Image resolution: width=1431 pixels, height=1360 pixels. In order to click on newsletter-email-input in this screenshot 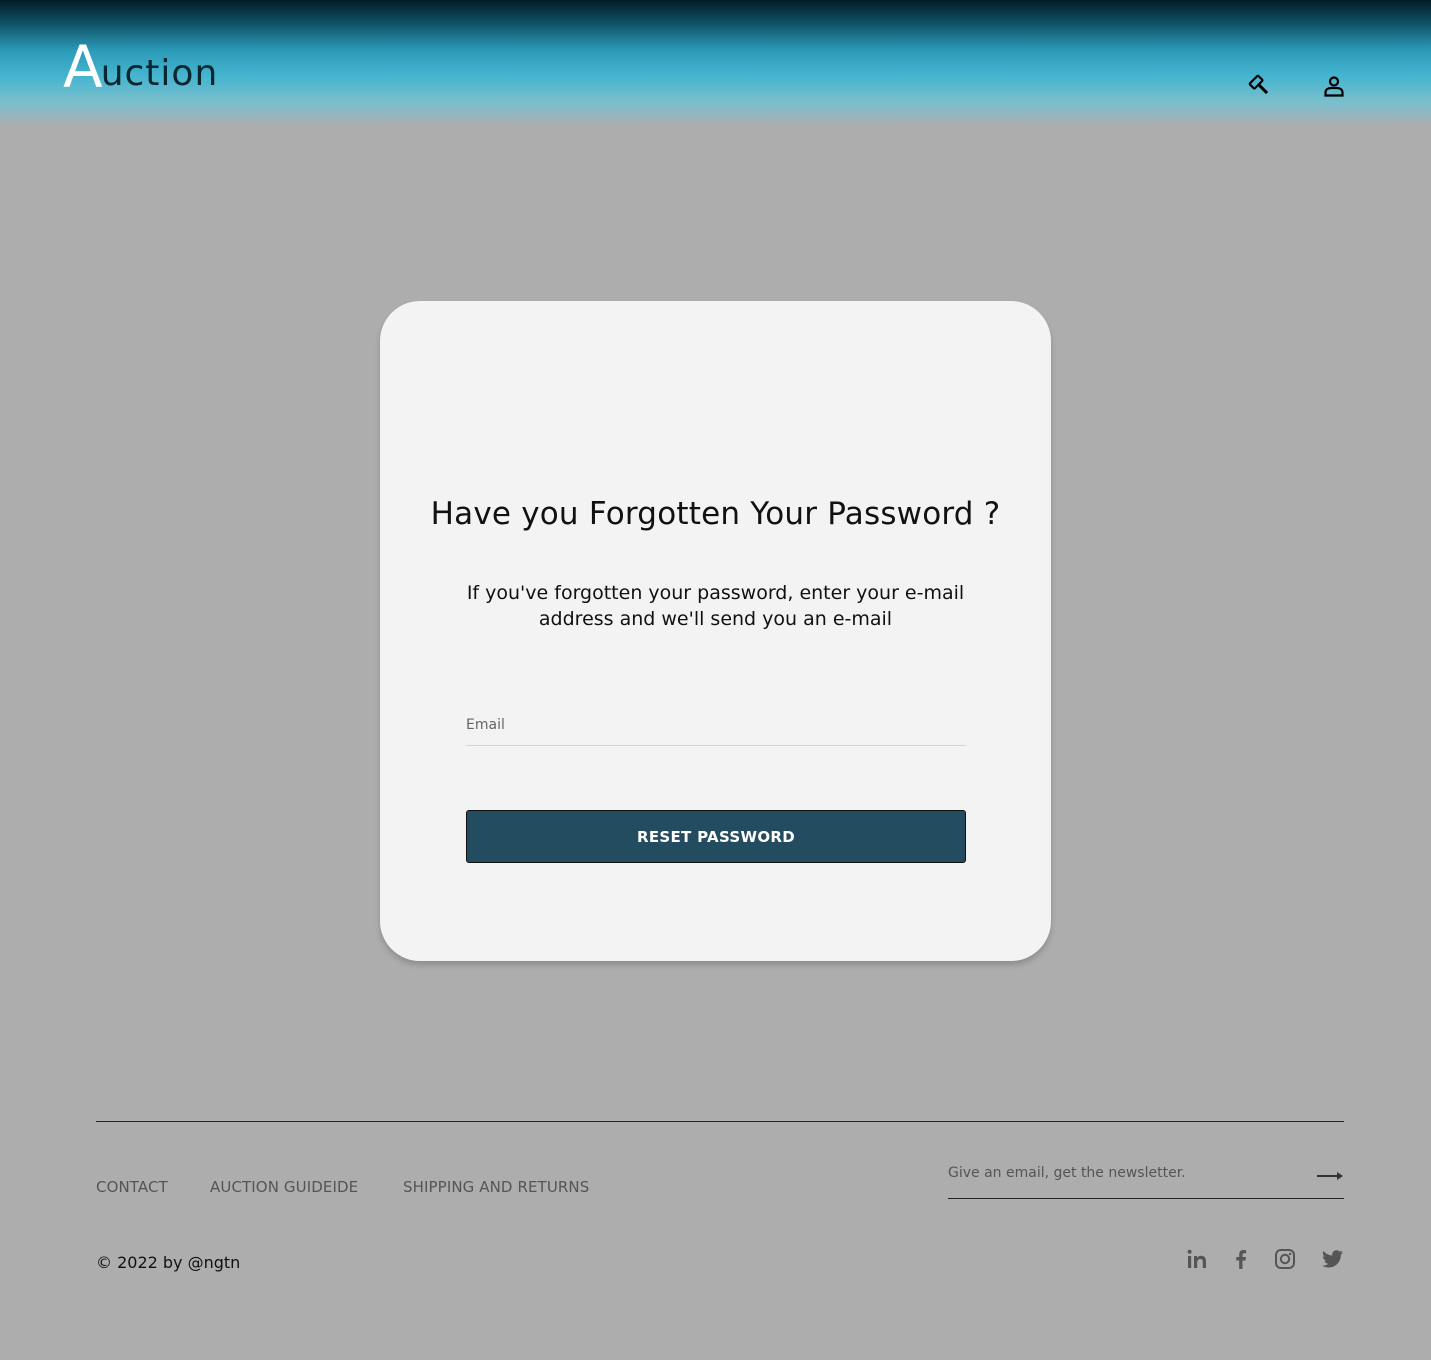, I will do `click(1128, 1173)`.